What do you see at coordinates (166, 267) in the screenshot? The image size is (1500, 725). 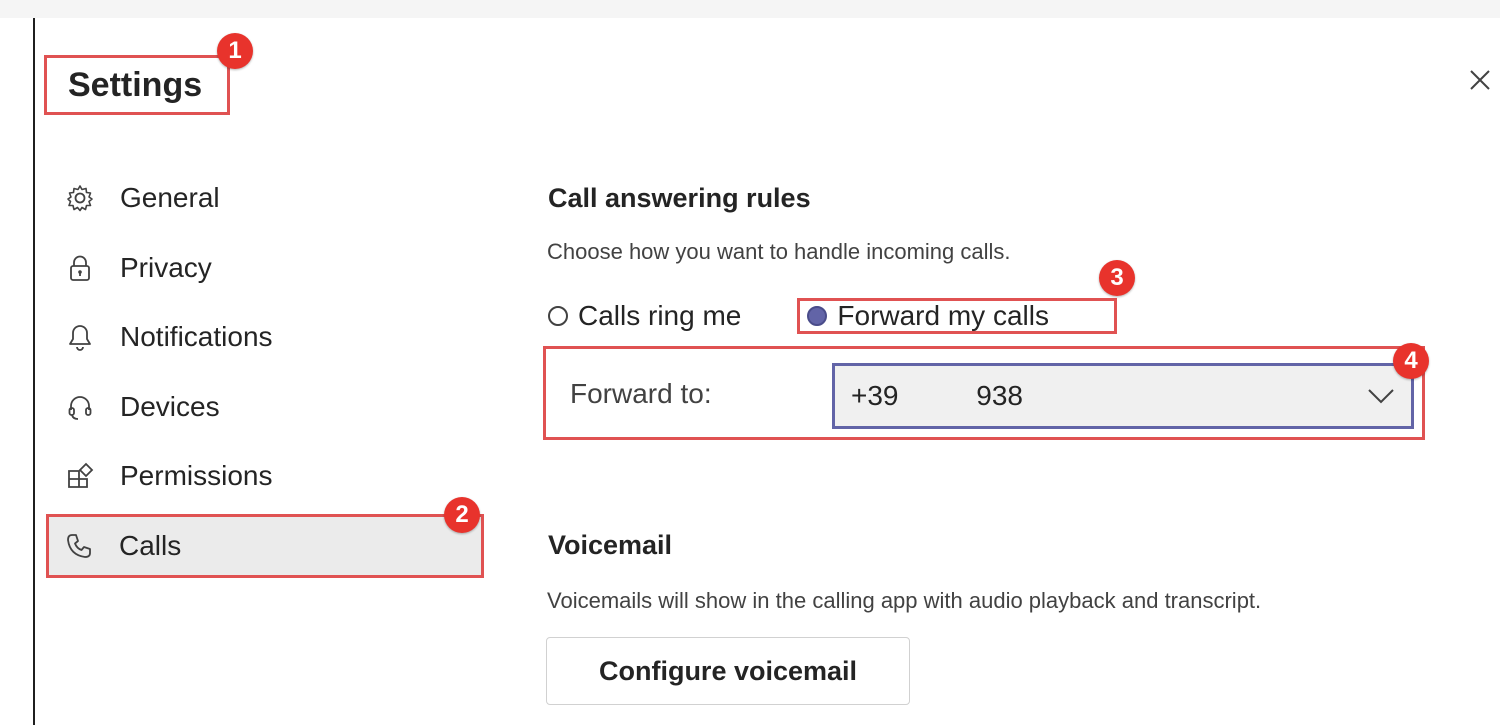 I see `sidebar-item-label: Privacy` at bounding box center [166, 267].